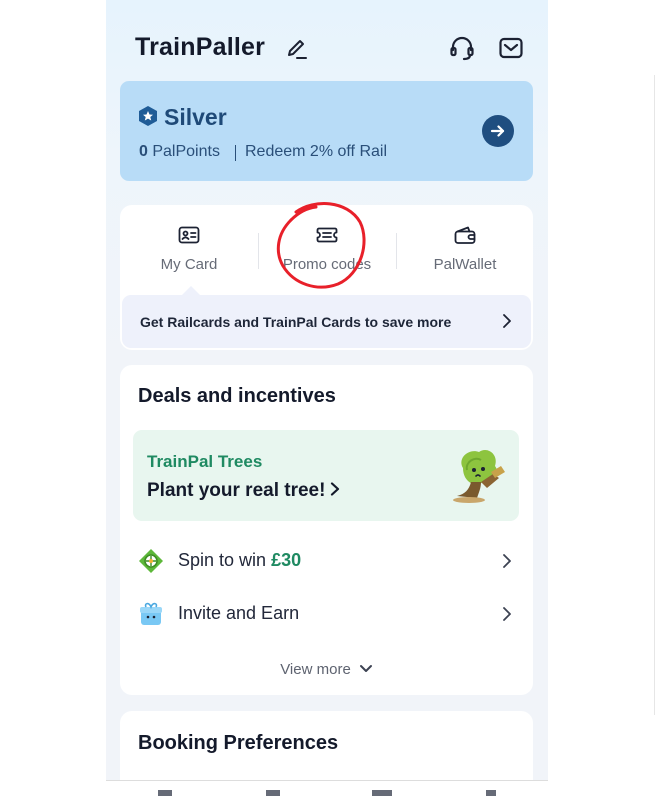 This screenshot has height=796, width=659. I want to click on view-more-button: View more, so click(326, 669).